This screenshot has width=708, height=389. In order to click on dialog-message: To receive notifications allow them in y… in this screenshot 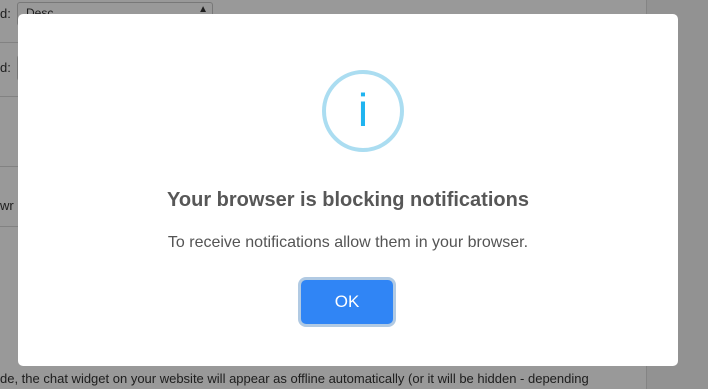, I will do `click(348, 242)`.